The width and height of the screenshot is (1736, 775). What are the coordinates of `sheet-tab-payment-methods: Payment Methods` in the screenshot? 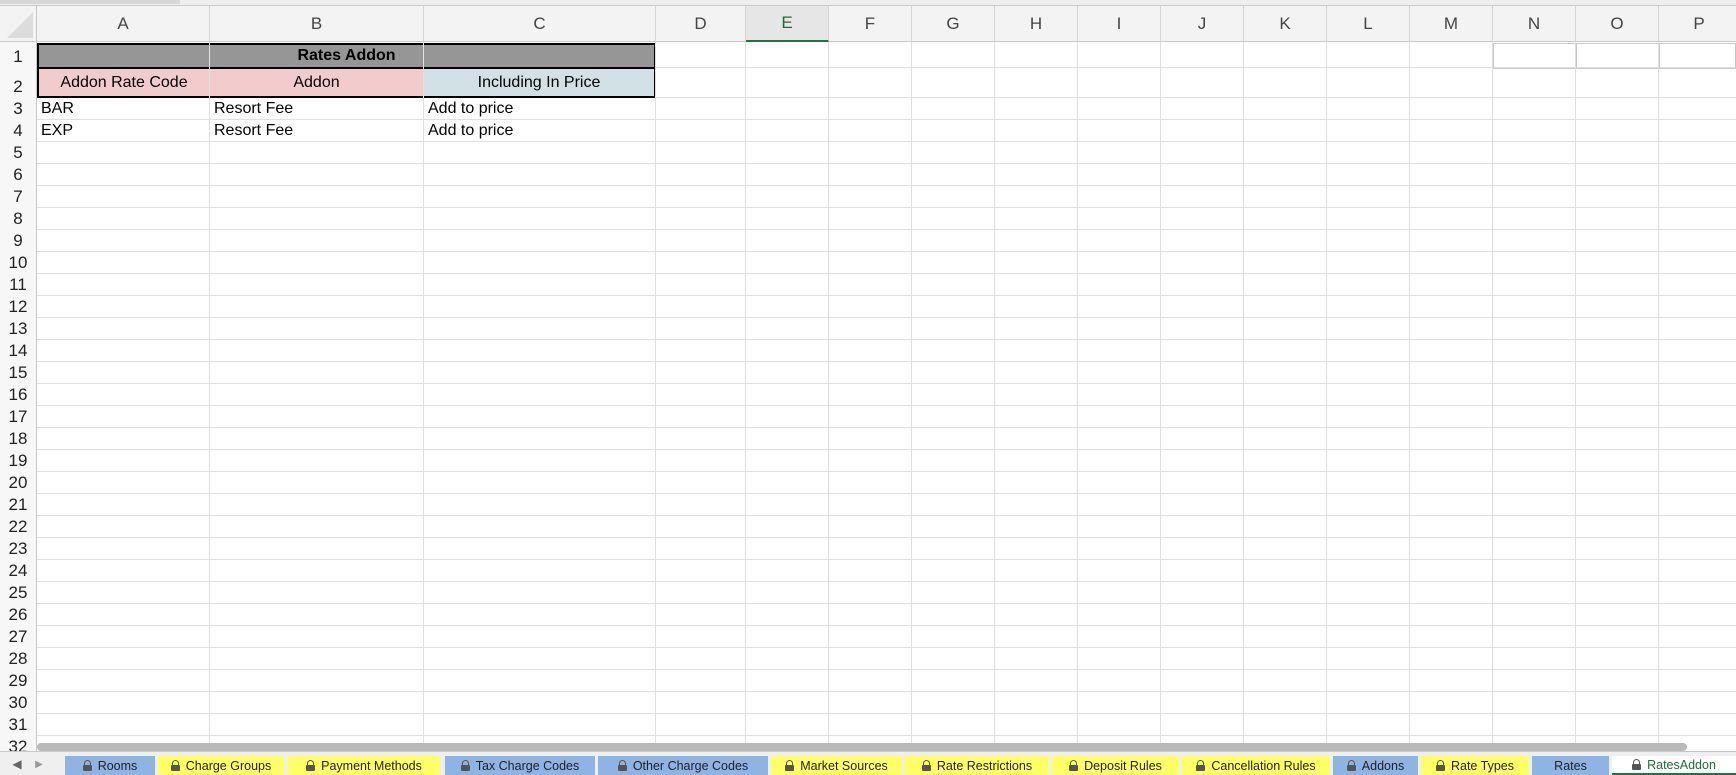 It's located at (364, 765).